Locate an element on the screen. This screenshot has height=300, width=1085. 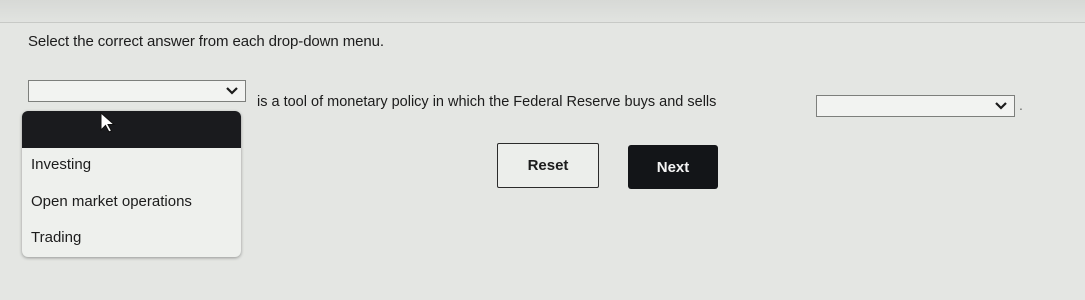
dropdown-option-open-market-operations: Open market operations is located at coordinates (111, 201).